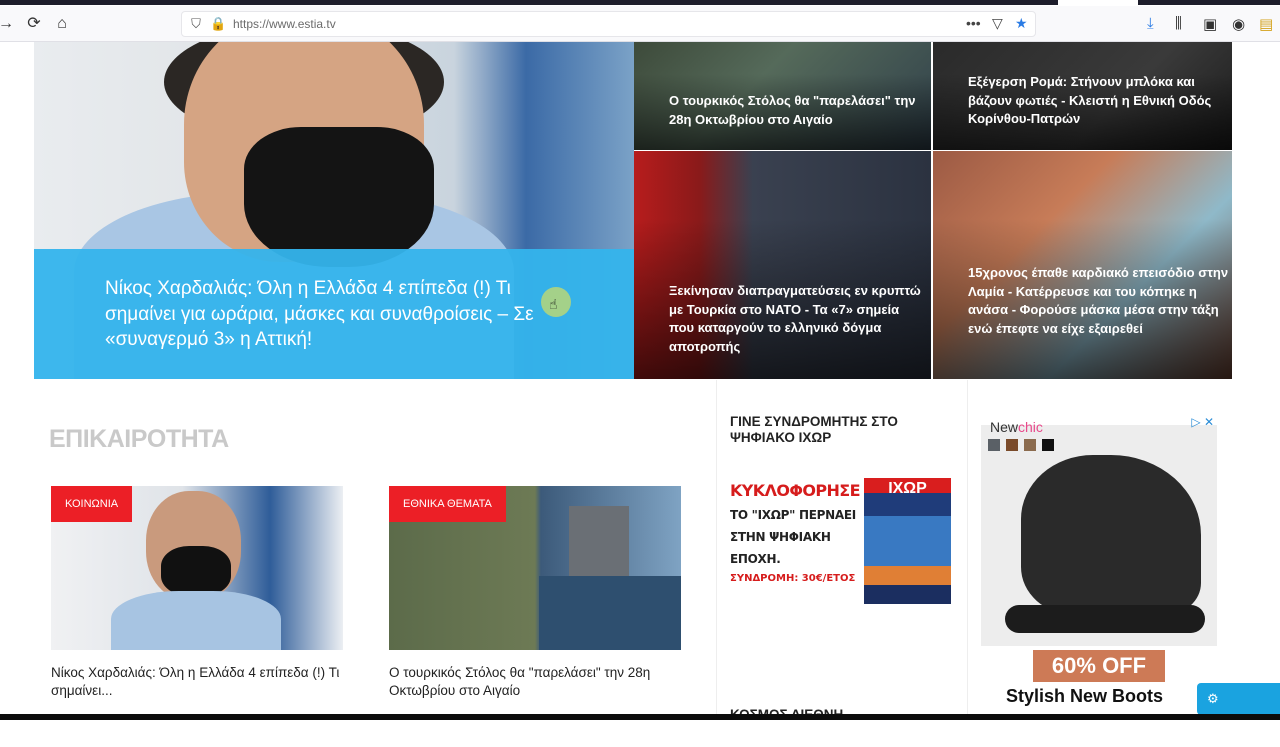  What do you see at coordinates (92, 504) in the screenshot?
I see `category-badge: ΚΟΙΝΩΝΙΑ` at bounding box center [92, 504].